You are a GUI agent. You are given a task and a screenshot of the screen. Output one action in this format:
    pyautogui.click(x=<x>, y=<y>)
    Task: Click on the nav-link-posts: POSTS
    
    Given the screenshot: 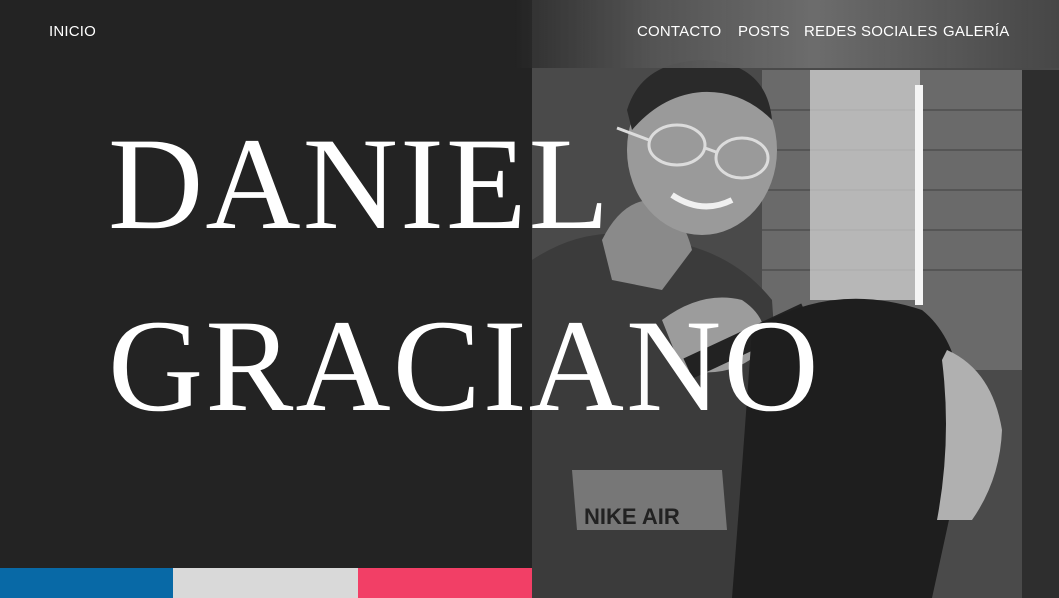 What is the action you would take?
    pyautogui.click(x=764, y=31)
    